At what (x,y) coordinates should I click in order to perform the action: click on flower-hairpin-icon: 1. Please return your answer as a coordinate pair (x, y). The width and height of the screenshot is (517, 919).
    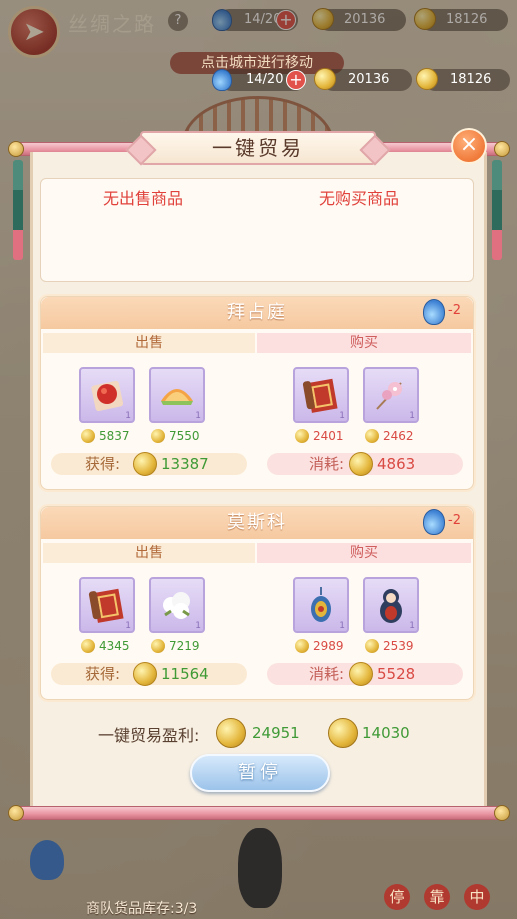
    Looking at the image, I should click on (391, 395).